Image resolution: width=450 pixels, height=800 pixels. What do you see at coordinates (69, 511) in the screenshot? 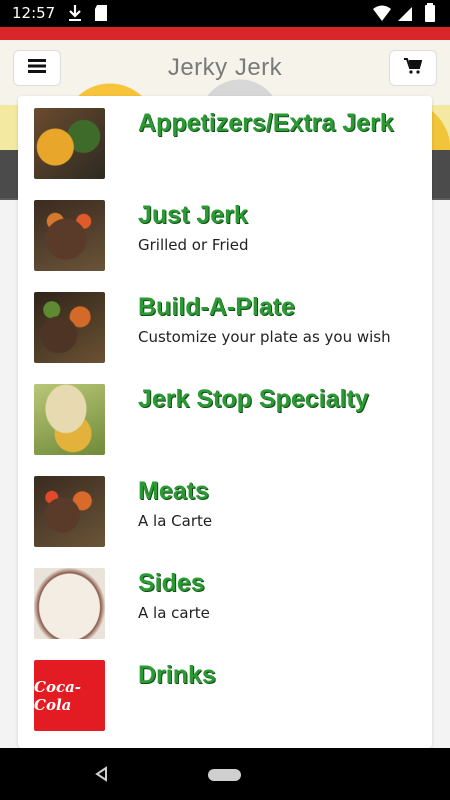
I see `meats-image` at bounding box center [69, 511].